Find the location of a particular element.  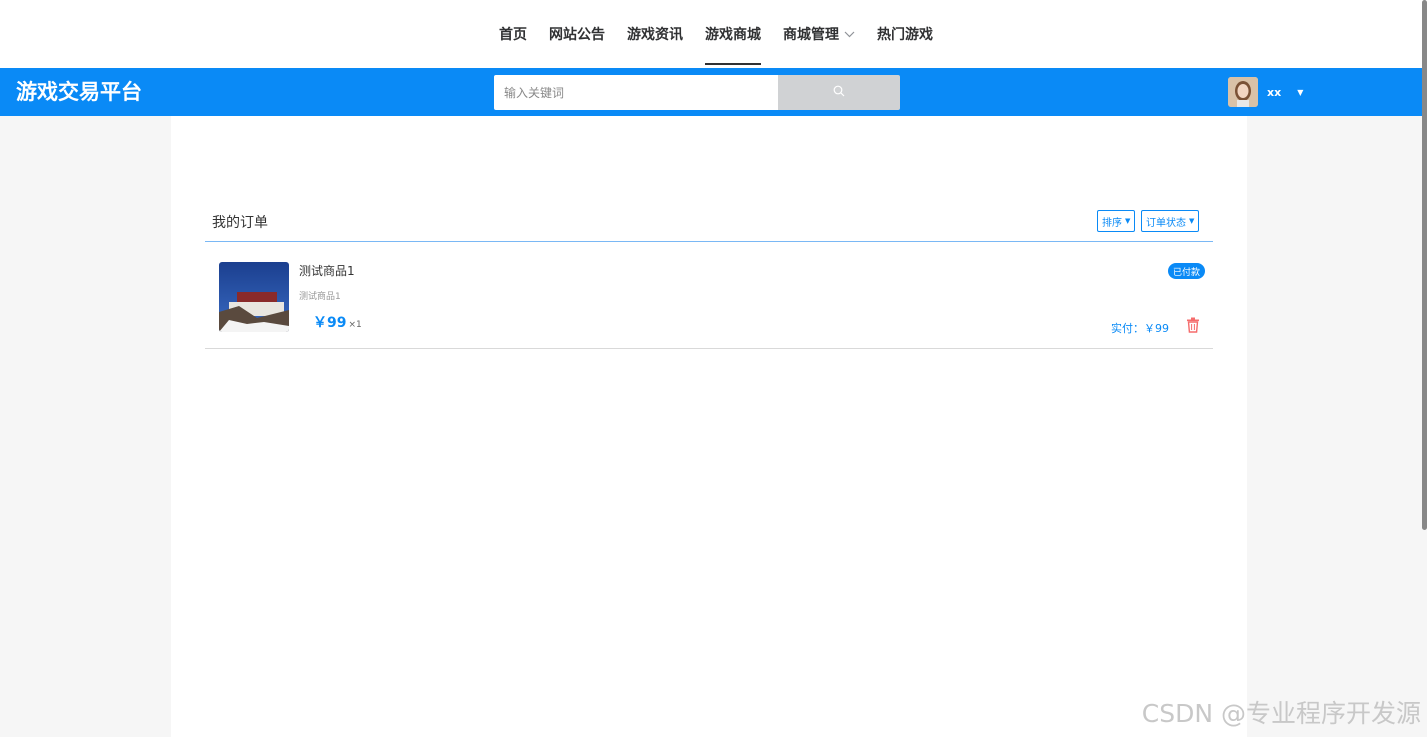

chevron-down-icon is located at coordinates (849, 34).